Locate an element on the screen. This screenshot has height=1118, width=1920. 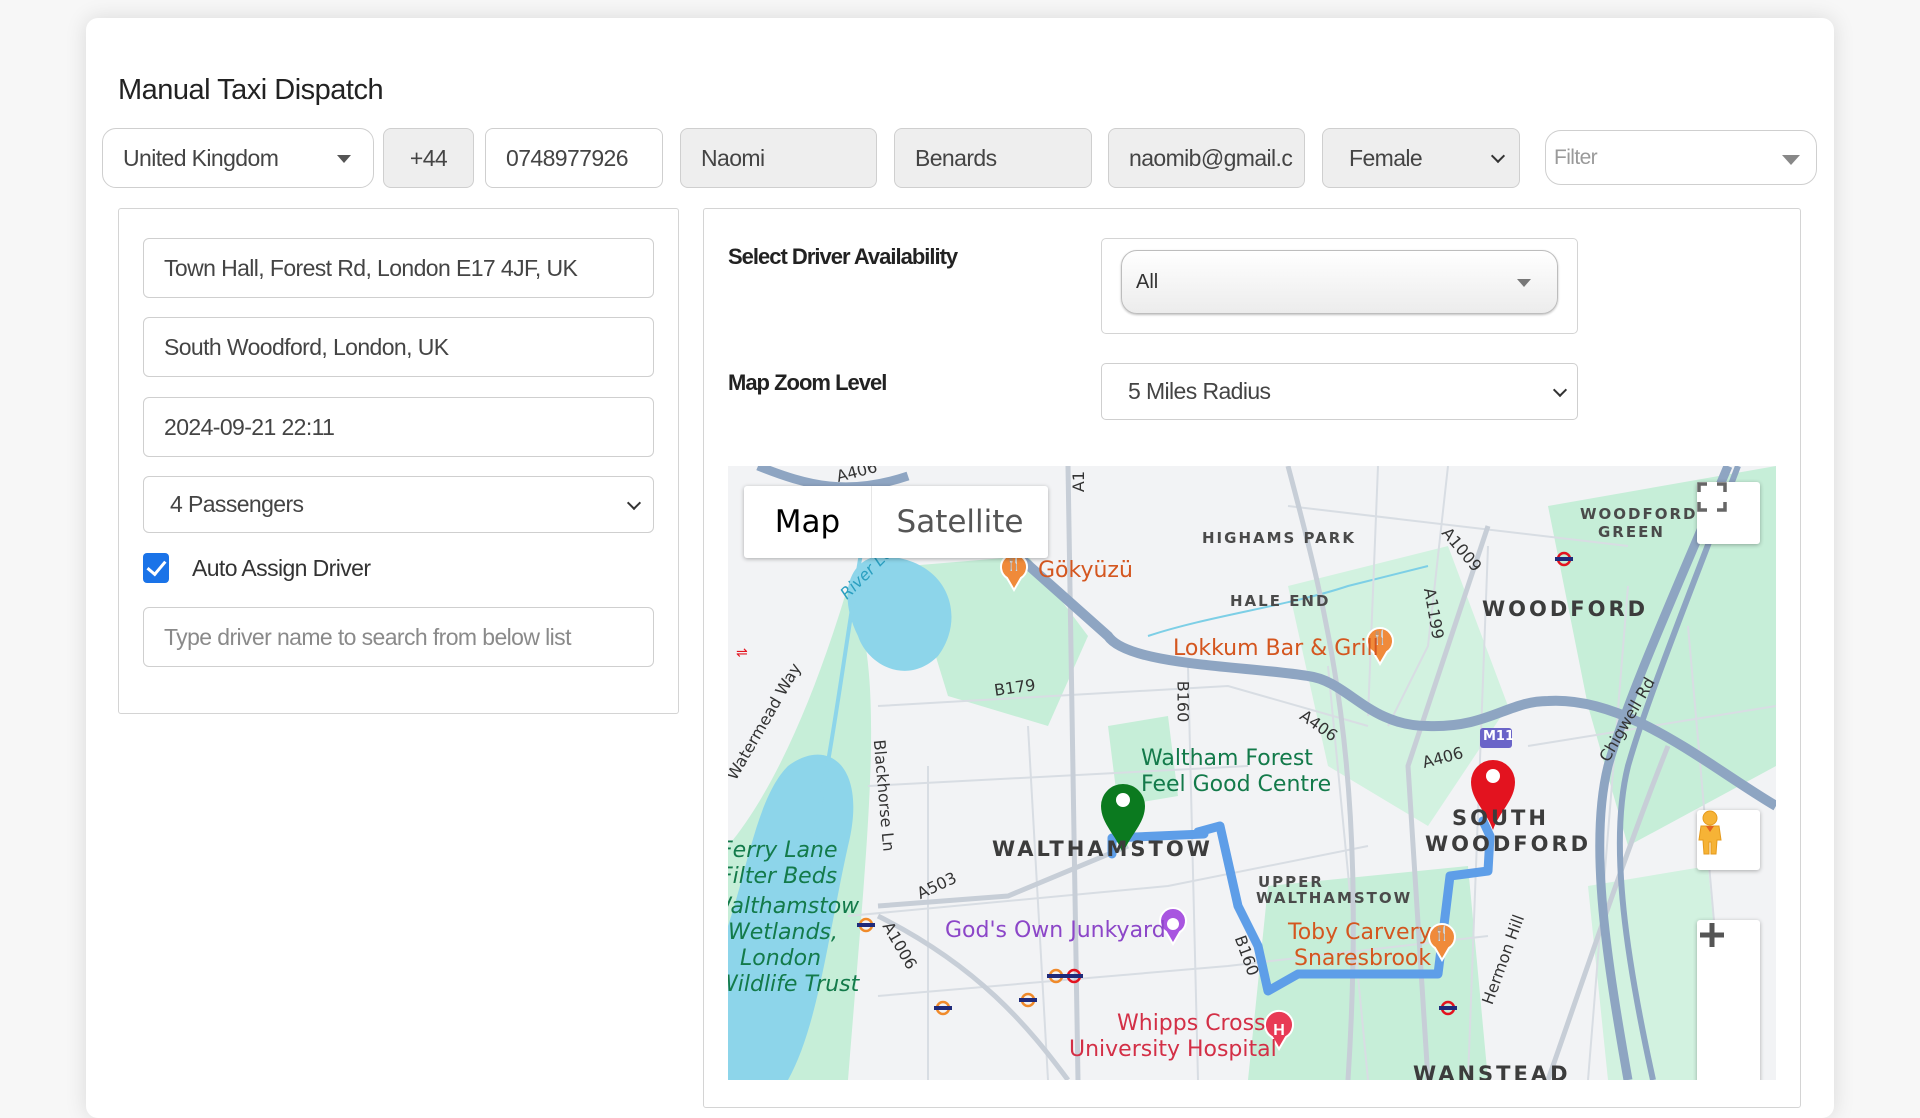
area-label: HIGHAMS PARK is located at coordinates (1279, 538).